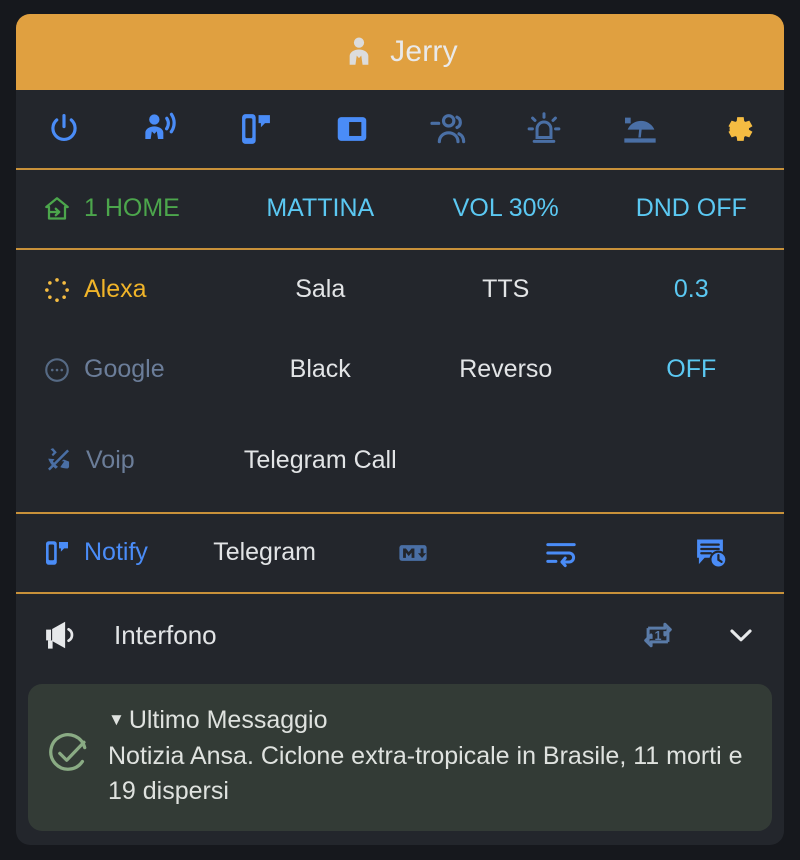 This screenshot has width=800, height=860. I want to click on message-text-clock-icon, so click(710, 553).